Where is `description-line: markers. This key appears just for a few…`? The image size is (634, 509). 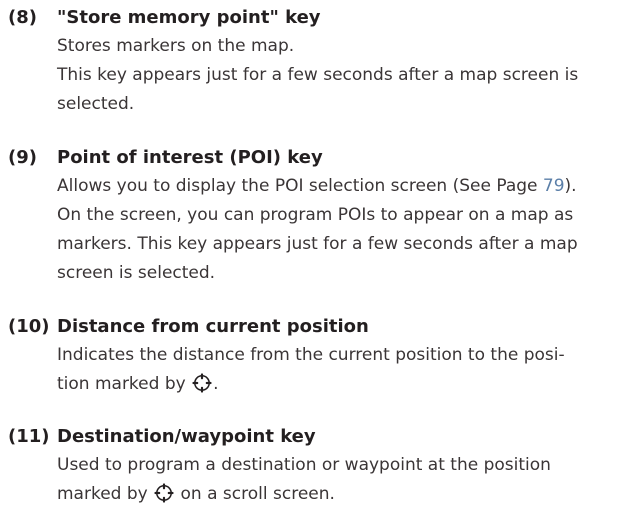
description-line: markers. This key appears just for a few… is located at coordinates (317, 244).